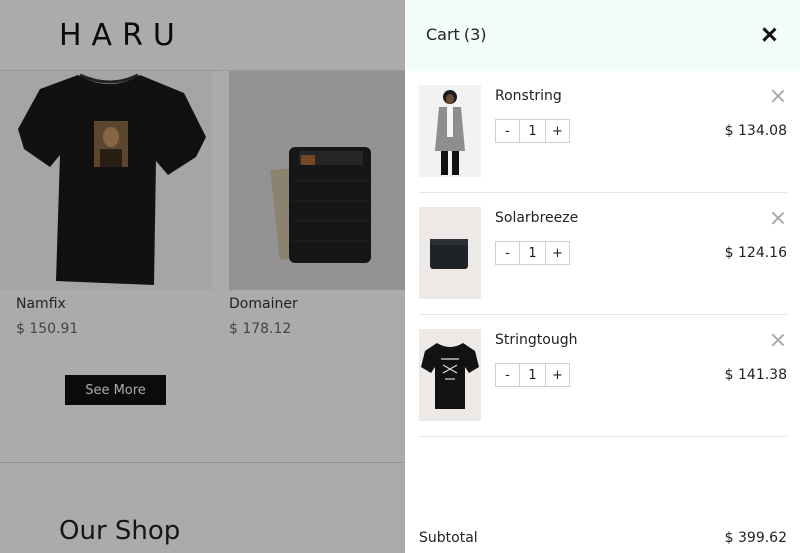 Image resolution: width=800 pixels, height=553 pixels. I want to click on cart-item-price: $ 134.08, so click(755, 131).